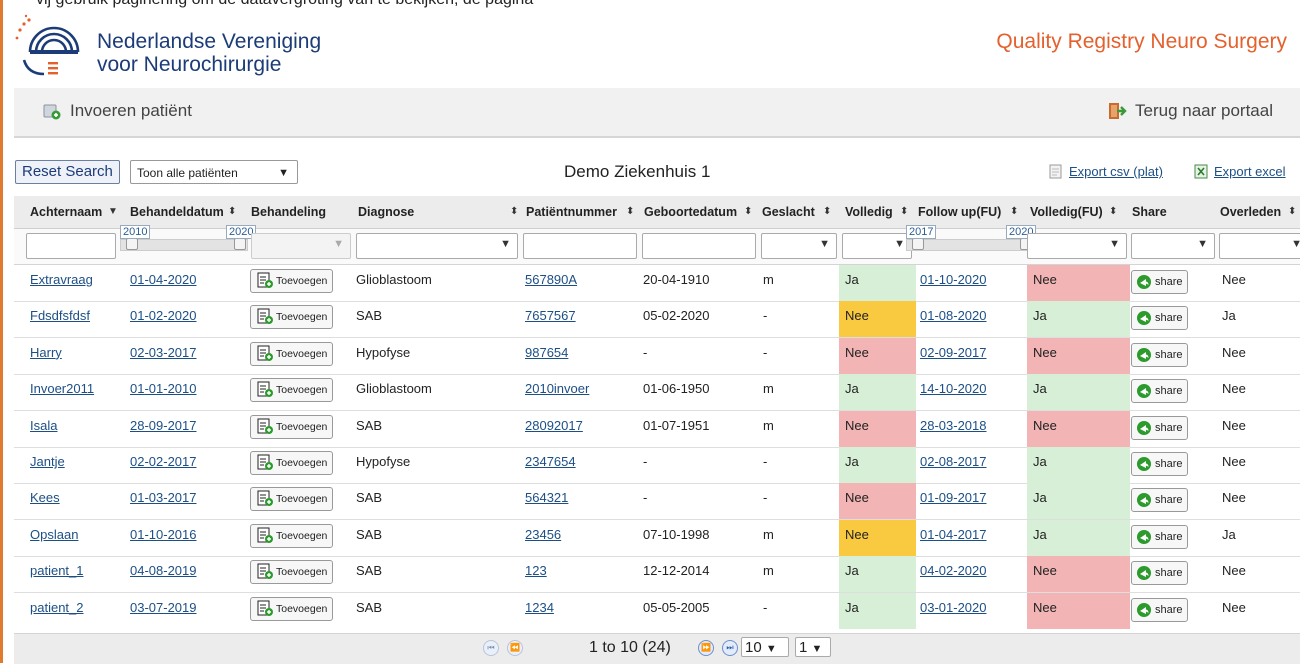 This screenshot has height=664, width=1300. I want to click on behandeldatum-link: 01-04-2020, so click(163, 283).